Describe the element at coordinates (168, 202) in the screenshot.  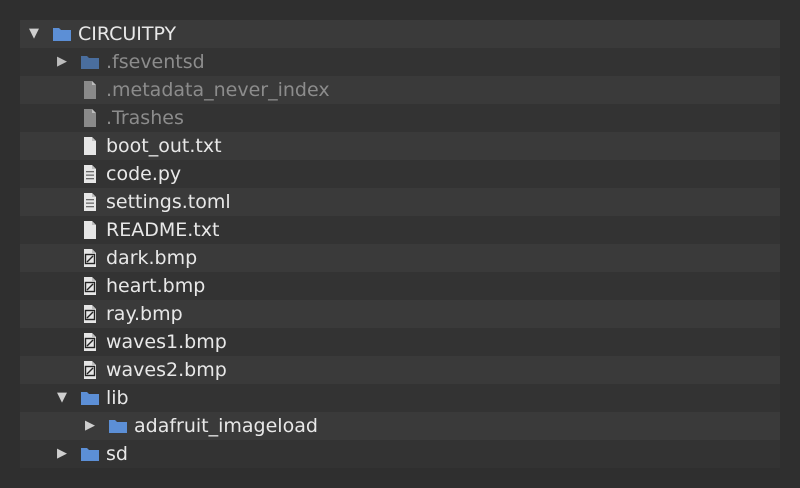
I see `tree-item-label: settings.toml` at that location.